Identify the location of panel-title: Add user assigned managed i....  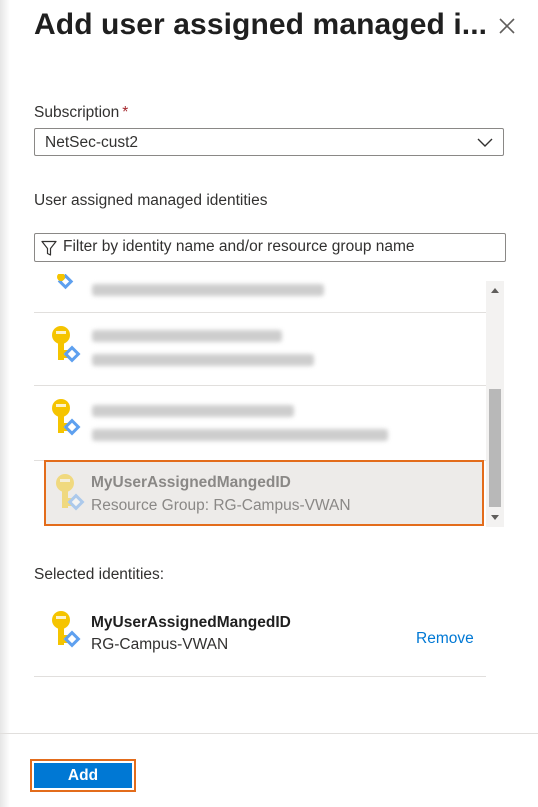
(261, 24).